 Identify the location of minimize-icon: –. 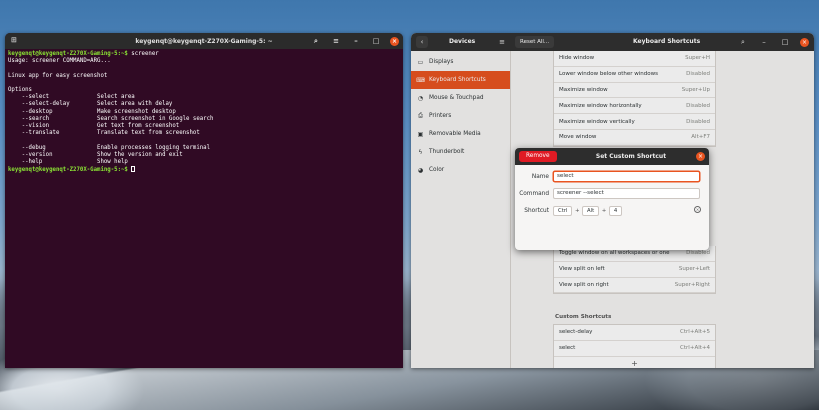
(356, 41).